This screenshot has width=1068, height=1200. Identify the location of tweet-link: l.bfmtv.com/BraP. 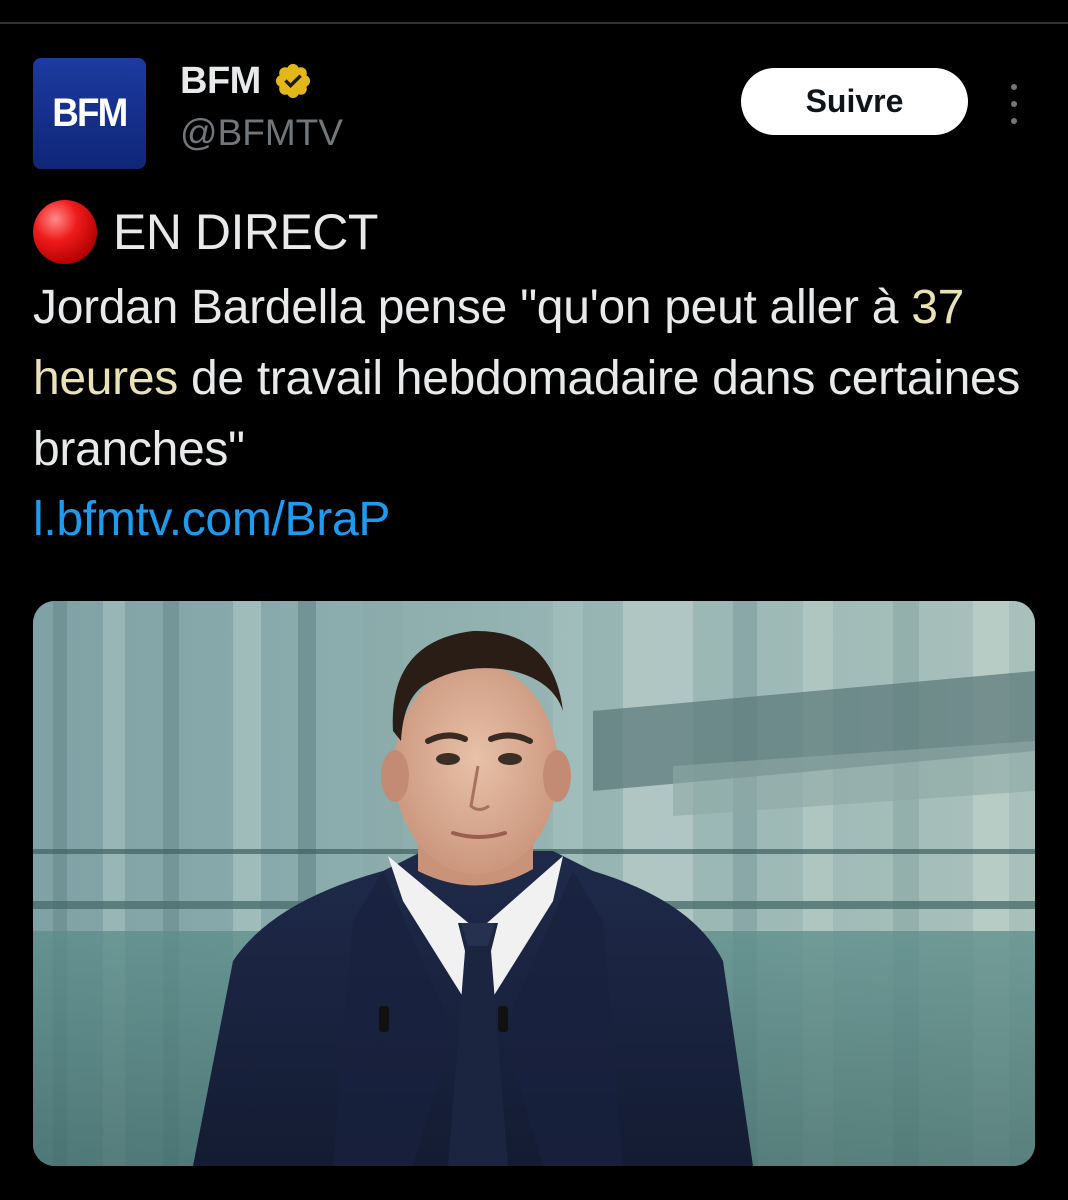
(211, 520).